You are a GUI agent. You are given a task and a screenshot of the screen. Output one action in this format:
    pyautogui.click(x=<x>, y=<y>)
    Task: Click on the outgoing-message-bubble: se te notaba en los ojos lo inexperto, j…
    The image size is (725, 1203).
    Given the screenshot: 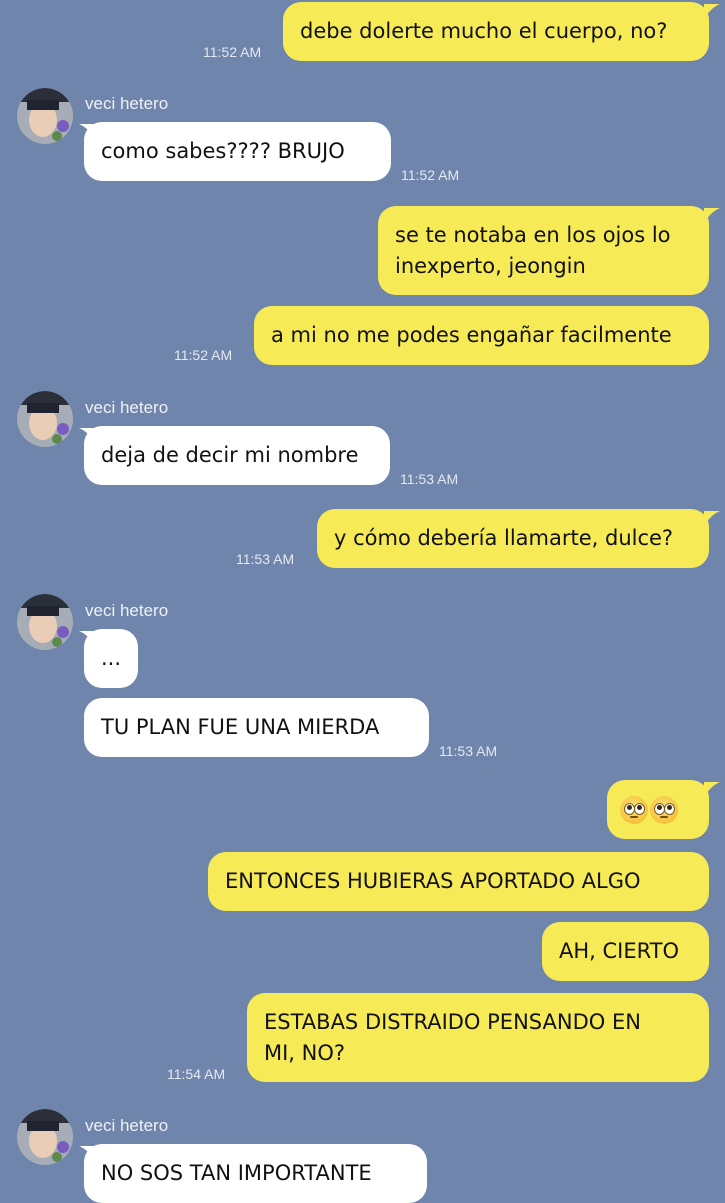 What is the action you would take?
    pyautogui.click(x=543, y=250)
    